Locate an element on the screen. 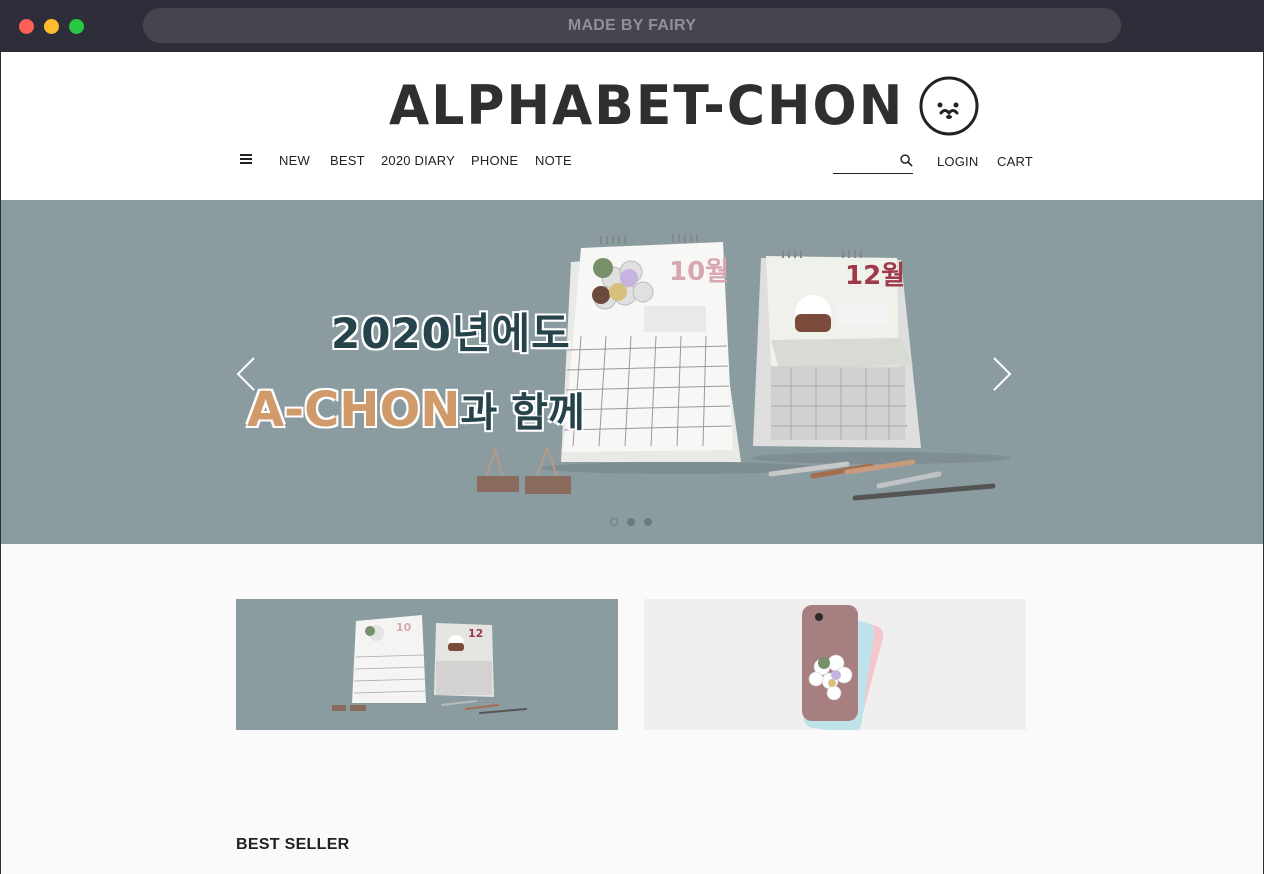 The image size is (1264, 874). window-titlebar: MADE BY FAIRY is located at coordinates (632, 26).